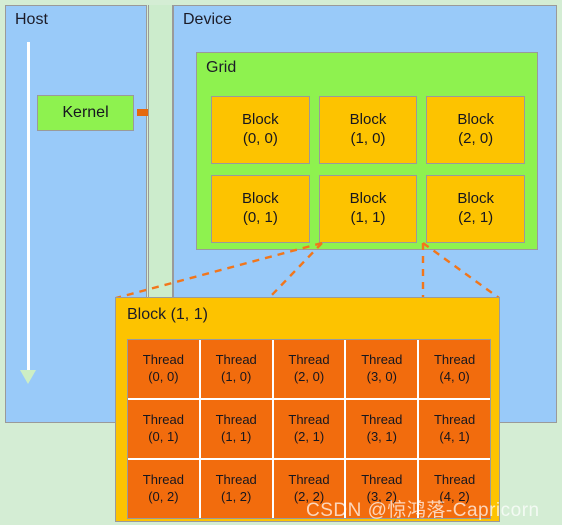 This screenshot has width=562, height=525. I want to click on thread-index: (0, 2), so click(163, 496).